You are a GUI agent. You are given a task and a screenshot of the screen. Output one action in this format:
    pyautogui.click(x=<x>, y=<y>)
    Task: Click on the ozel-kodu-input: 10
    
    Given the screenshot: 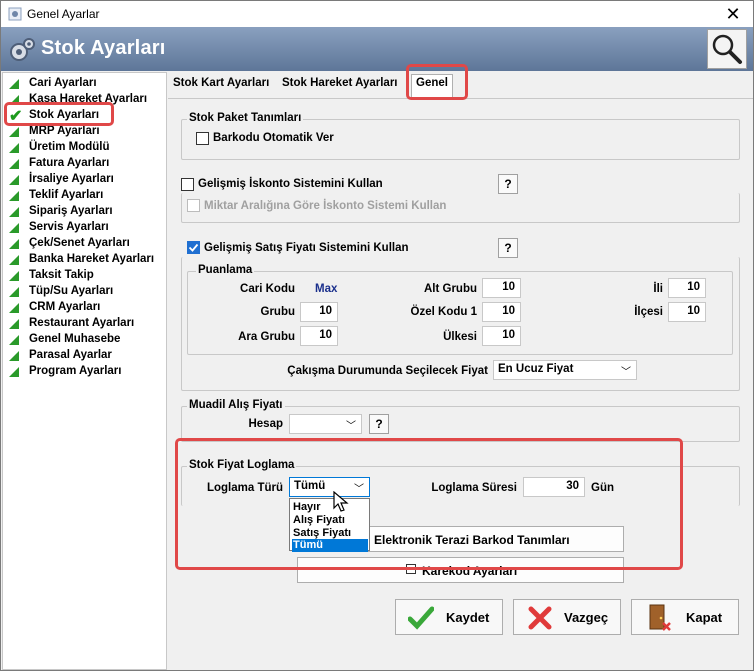 What is the action you would take?
    pyautogui.click(x=501, y=312)
    